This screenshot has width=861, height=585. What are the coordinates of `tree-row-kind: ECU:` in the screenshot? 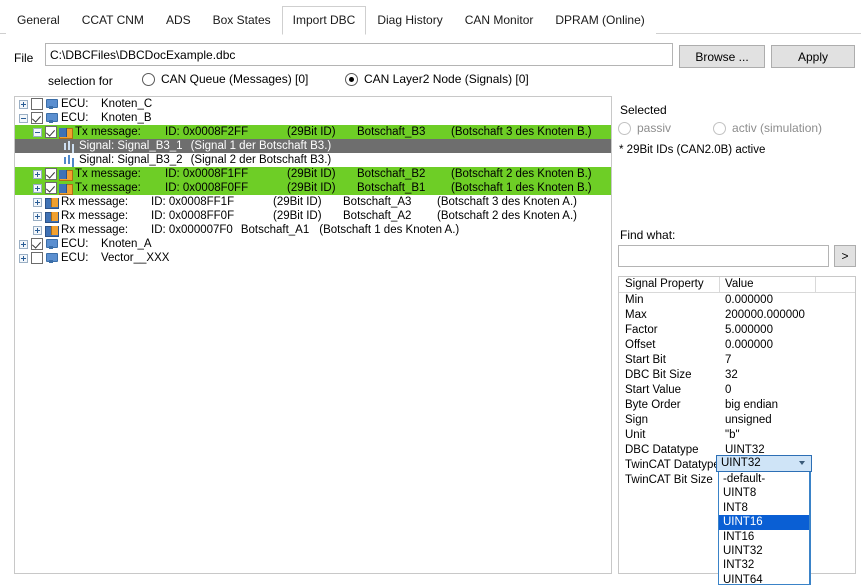 It's located at (75, 258).